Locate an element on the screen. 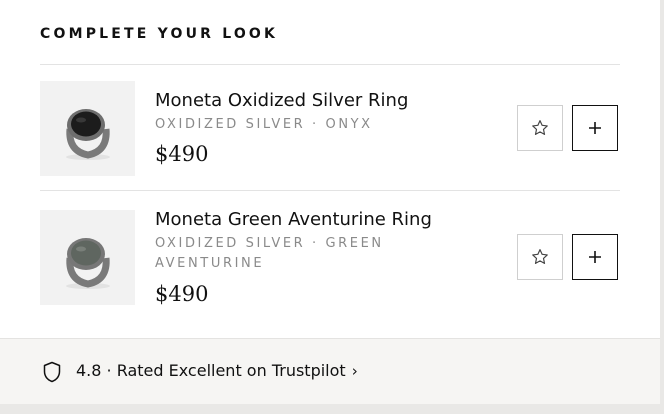 This screenshot has height=414, width=664. product-variant: OXIDIZED SILVER · ONYX is located at coordinates (264, 124).